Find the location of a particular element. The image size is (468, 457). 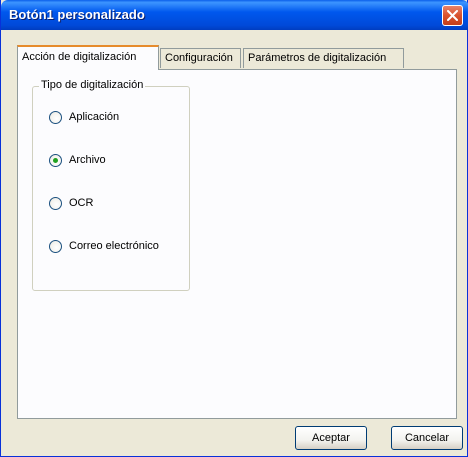

cancel-button: Cancelar is located at coordinates (427, 438).